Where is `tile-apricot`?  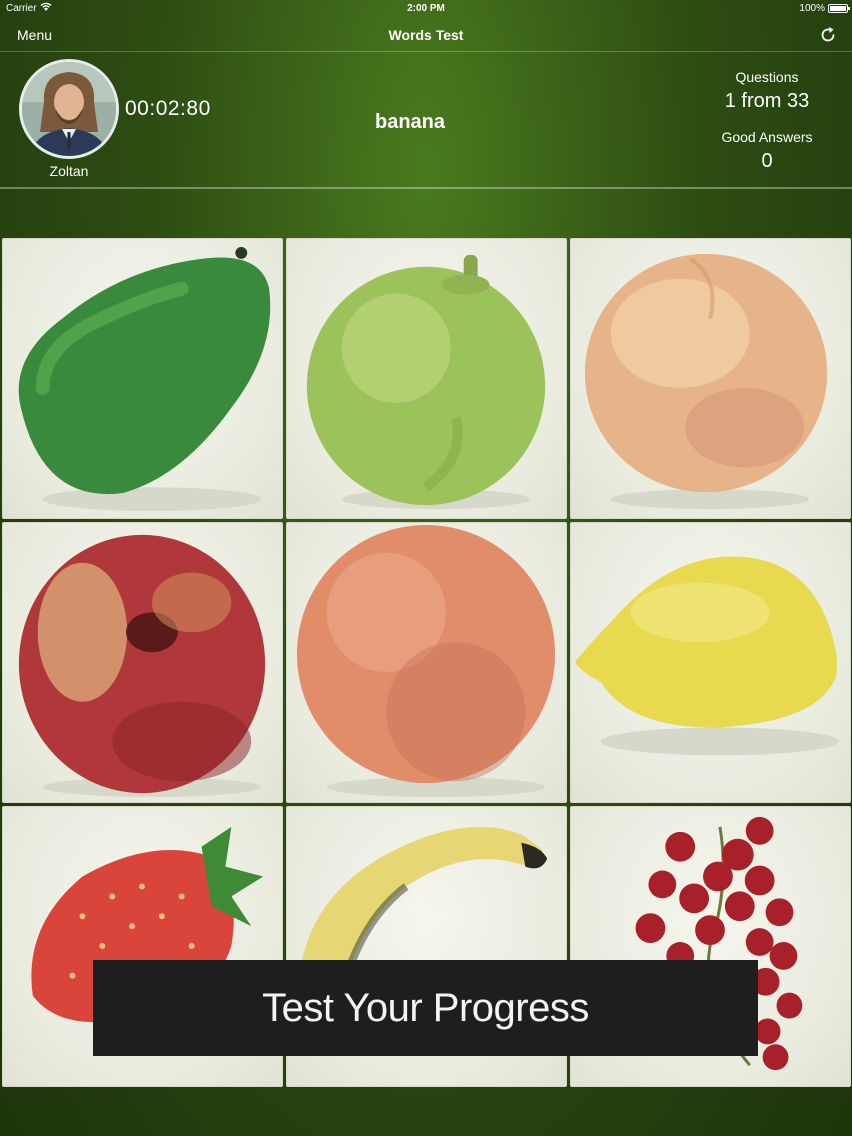
tile-apricot is located at coordinates (710, 378).